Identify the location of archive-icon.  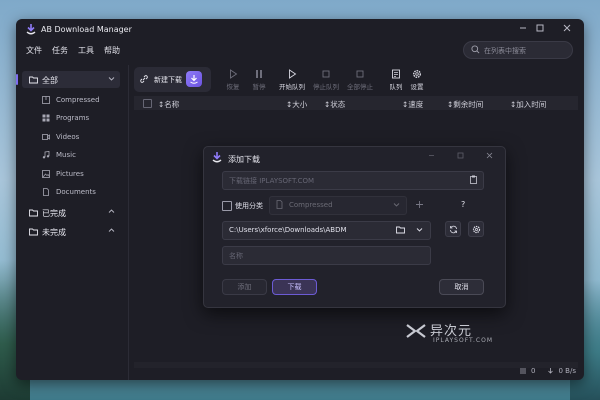
(46, 100).